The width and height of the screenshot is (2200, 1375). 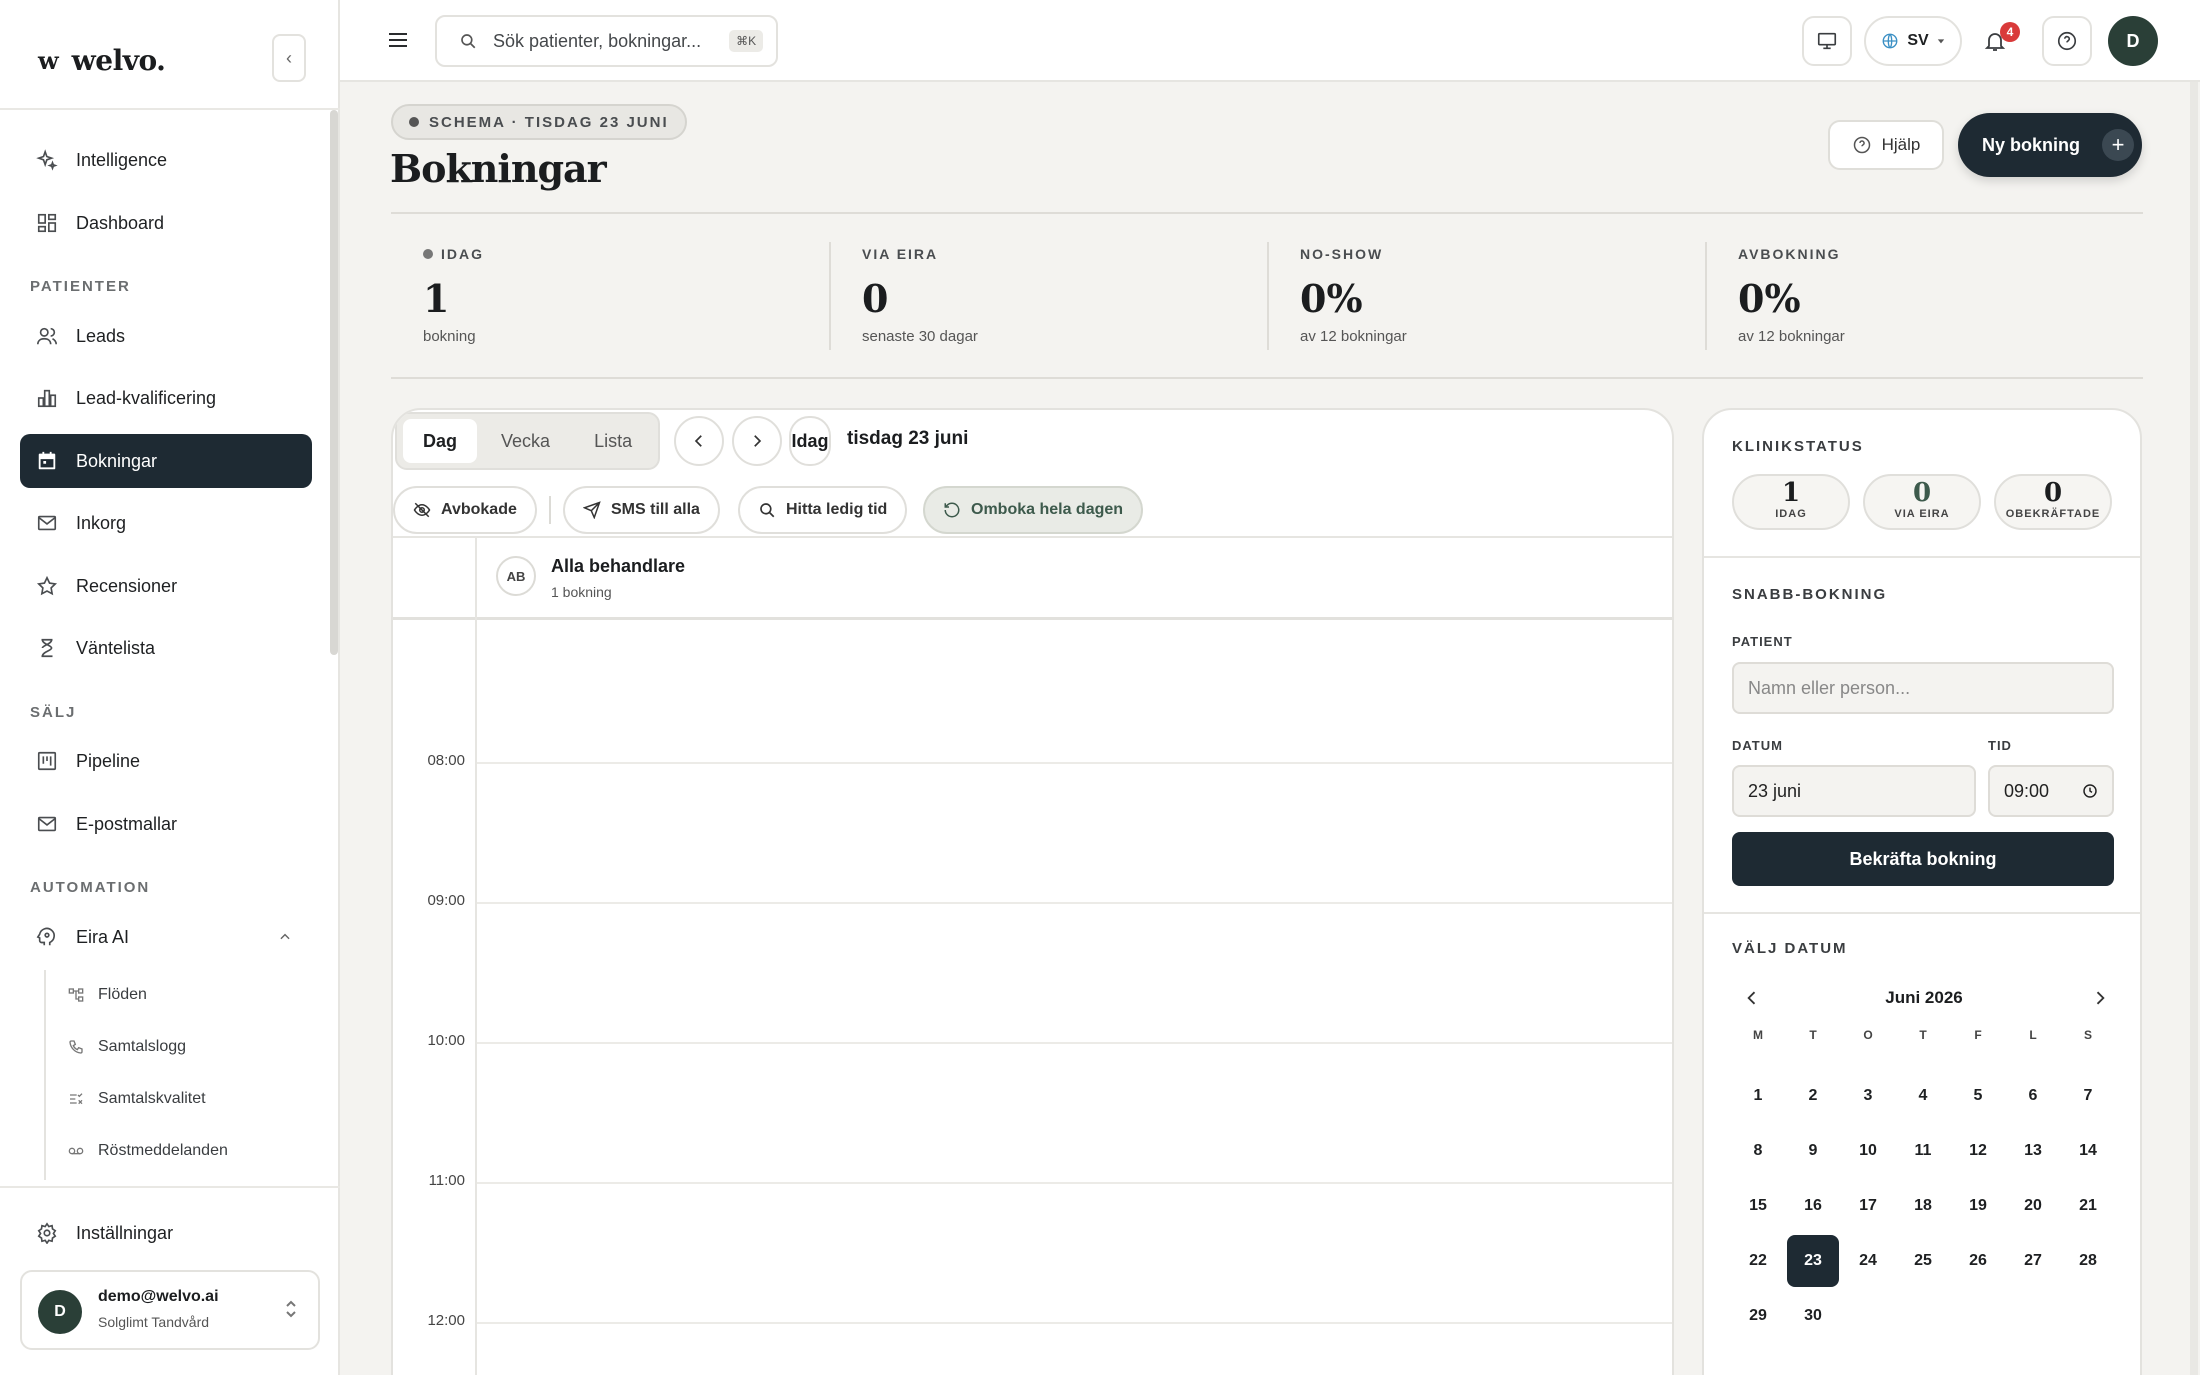 I want to click on calendar-day: 24, so click(x=1868, y=1261).